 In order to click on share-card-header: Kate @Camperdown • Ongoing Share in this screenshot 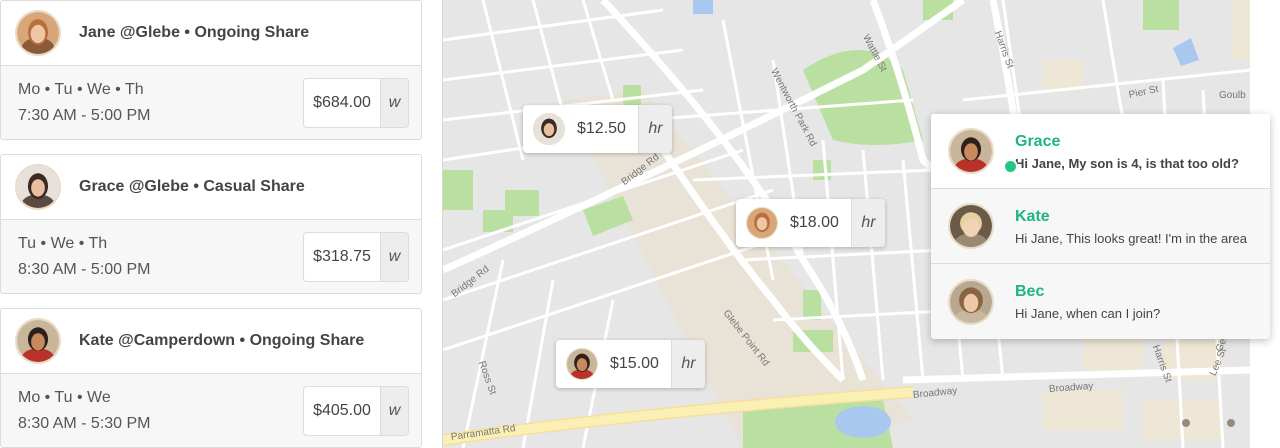, I will do `click(211, 341)`.